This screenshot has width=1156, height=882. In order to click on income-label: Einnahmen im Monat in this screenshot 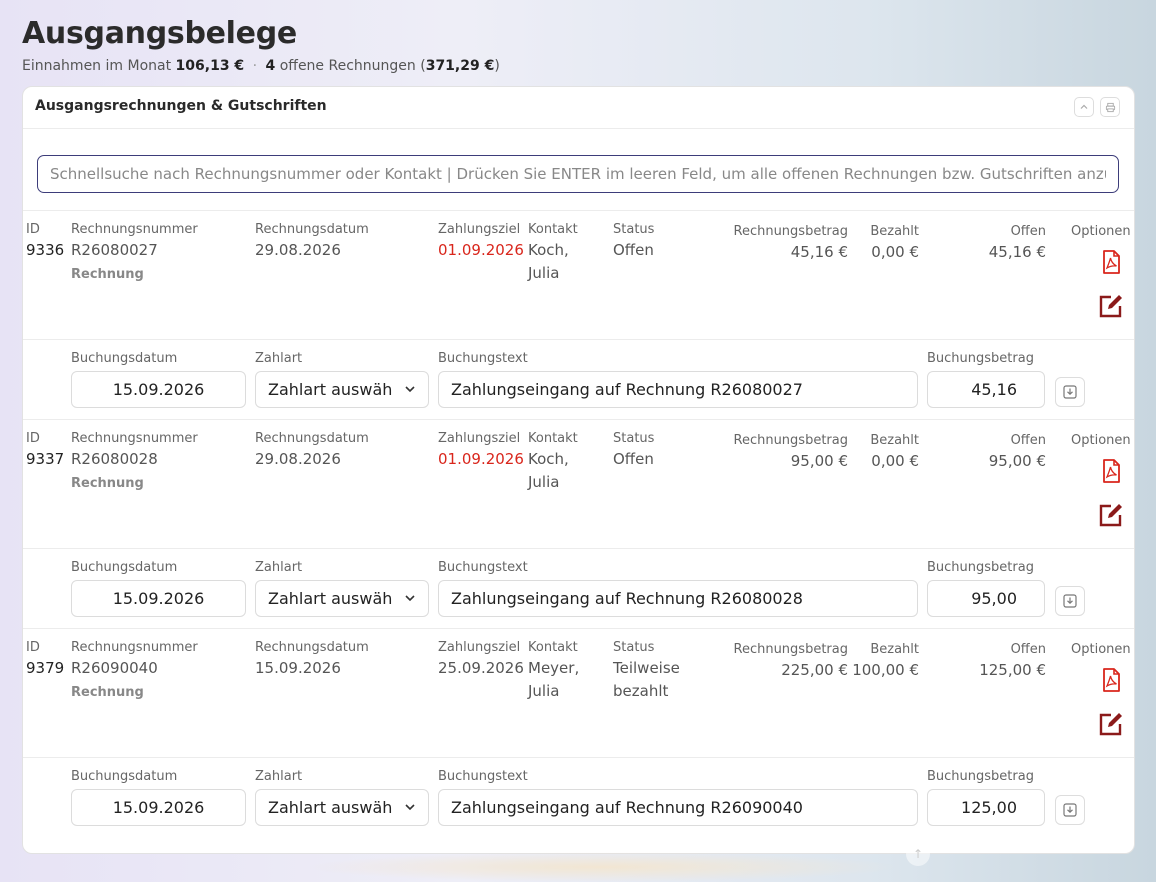, I will do `click(97, 66)`.